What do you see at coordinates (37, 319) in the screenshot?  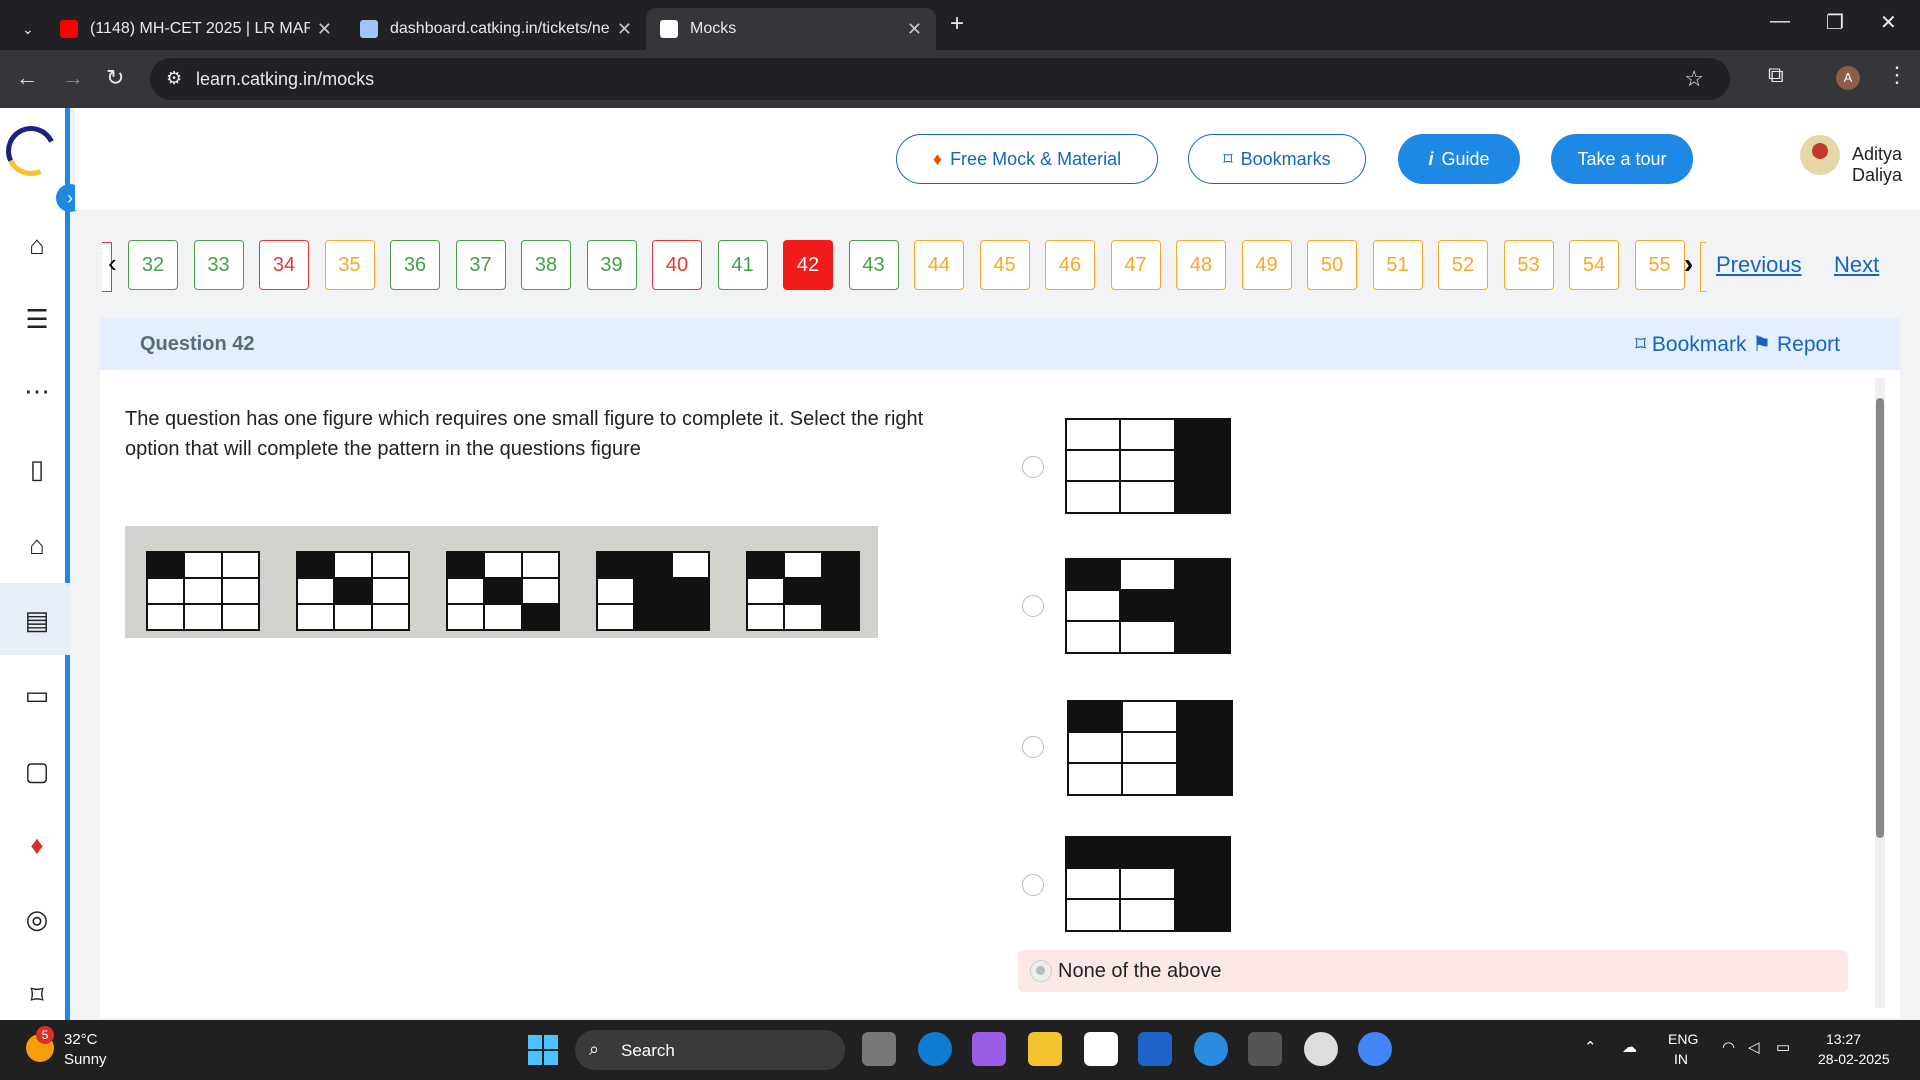 I see `list-icon: ☰` at bounding box center [37, 319].